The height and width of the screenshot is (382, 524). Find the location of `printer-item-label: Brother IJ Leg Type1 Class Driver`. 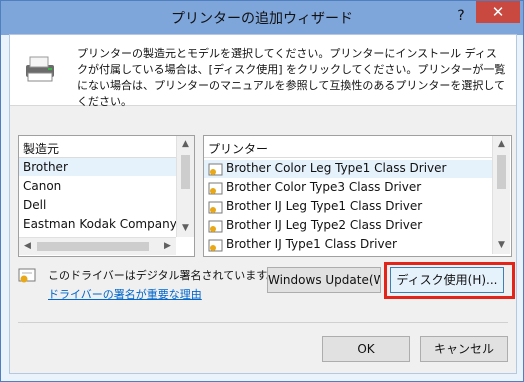

printer-item-label: Brother IJ Leg Type1 Class Driver is located at coordinates (324, 206).